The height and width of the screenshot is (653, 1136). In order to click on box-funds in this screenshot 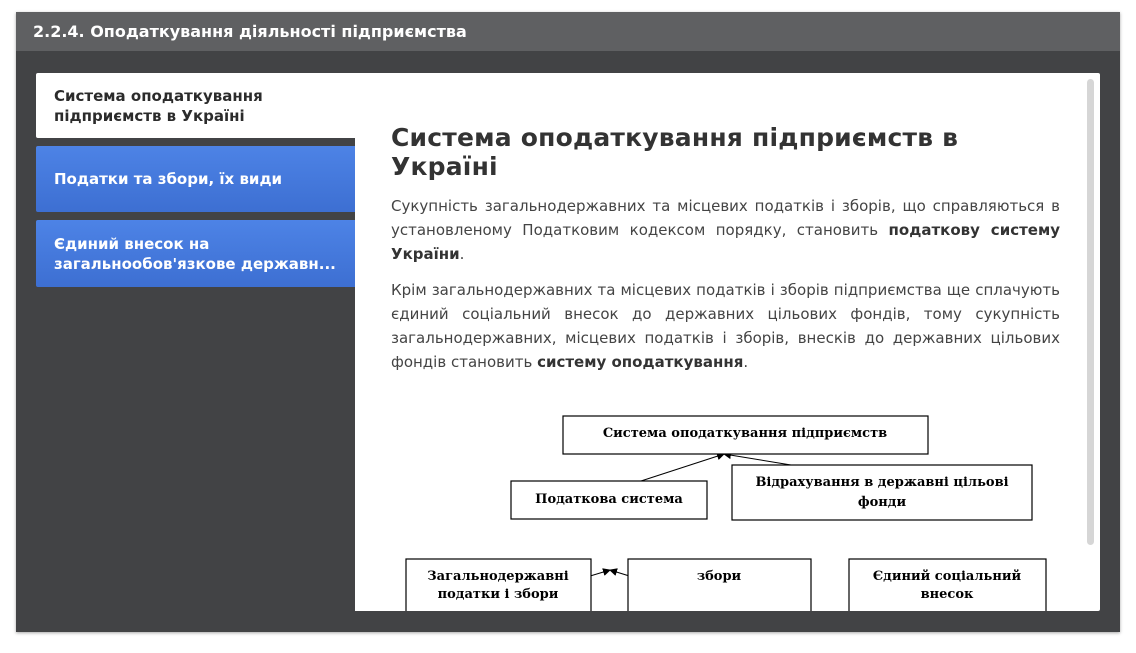, I will do `click(882, 492)`.